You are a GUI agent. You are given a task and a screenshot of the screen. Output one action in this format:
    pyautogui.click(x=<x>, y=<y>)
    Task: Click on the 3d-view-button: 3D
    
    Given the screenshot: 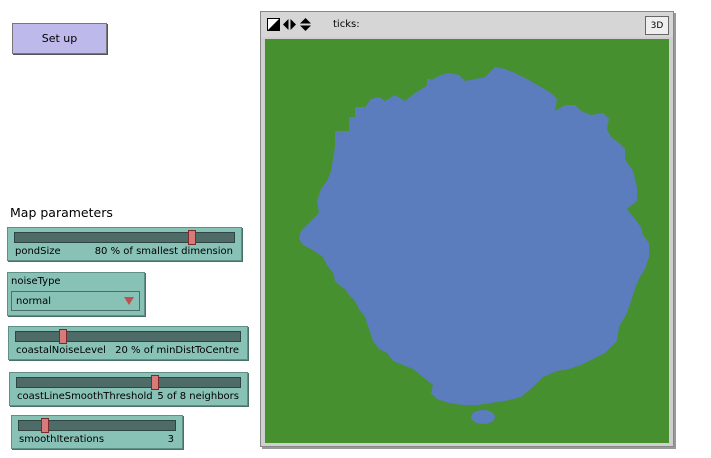 What is the action you would take?
    pyautogui.click(x=657, y=25)
    